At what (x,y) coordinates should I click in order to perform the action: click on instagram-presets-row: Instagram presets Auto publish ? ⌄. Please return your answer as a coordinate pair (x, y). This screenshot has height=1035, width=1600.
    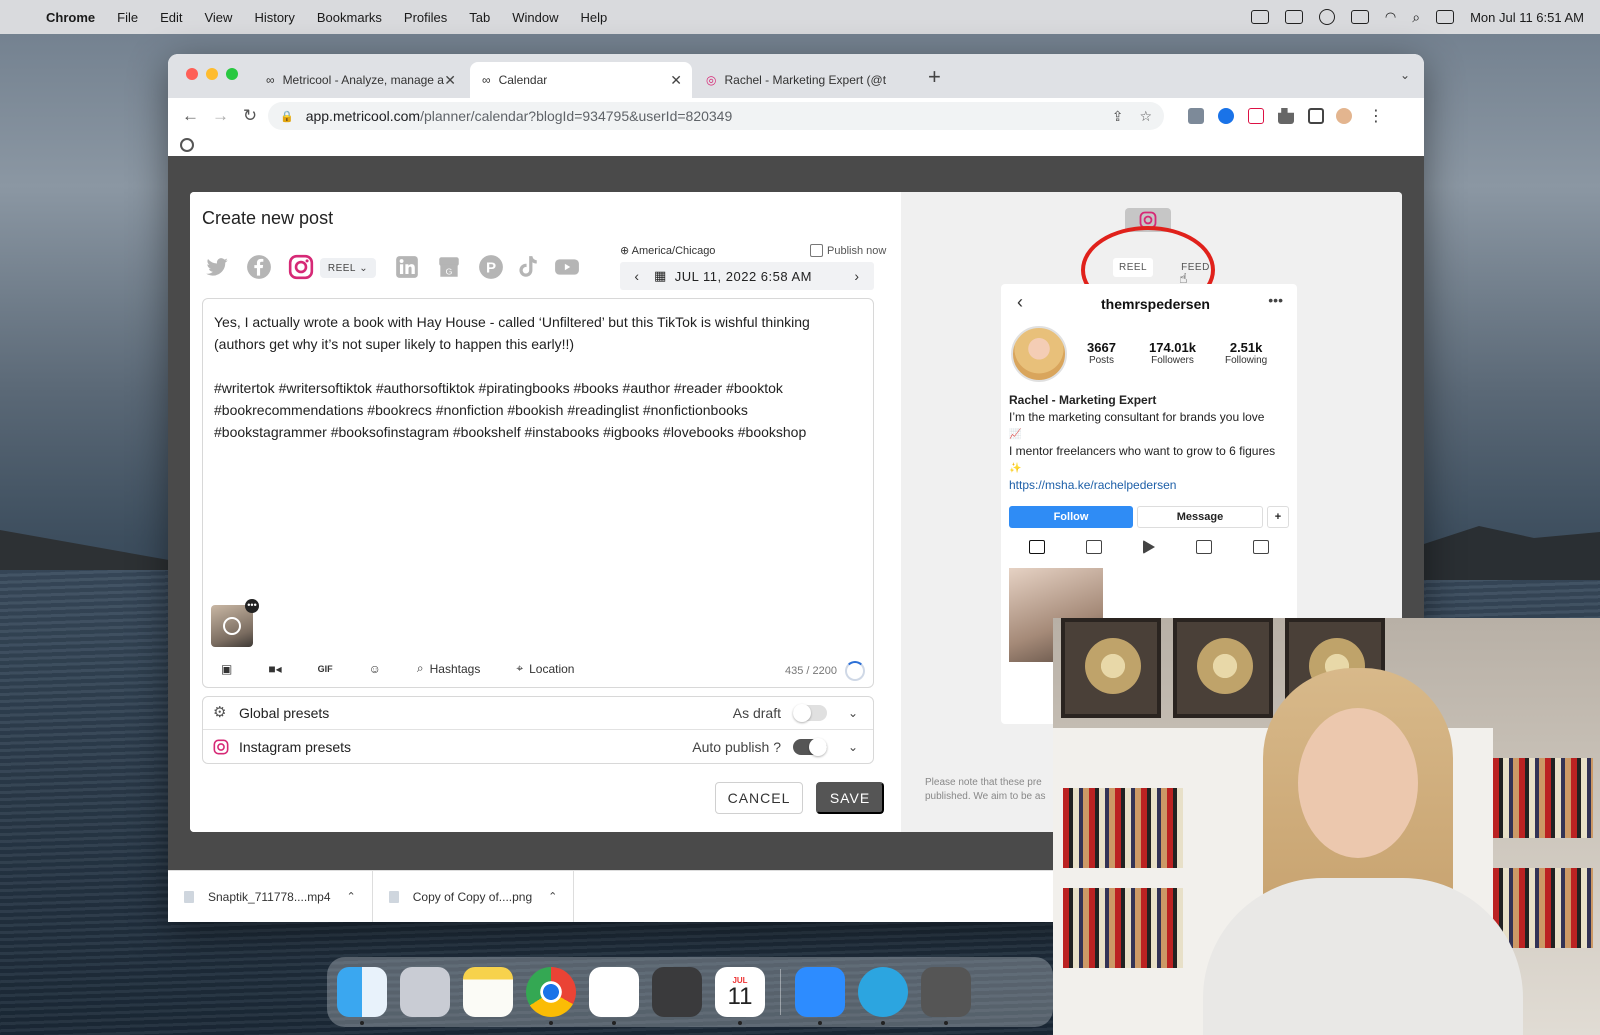
    Looking at the image, I should click on (538, 746).